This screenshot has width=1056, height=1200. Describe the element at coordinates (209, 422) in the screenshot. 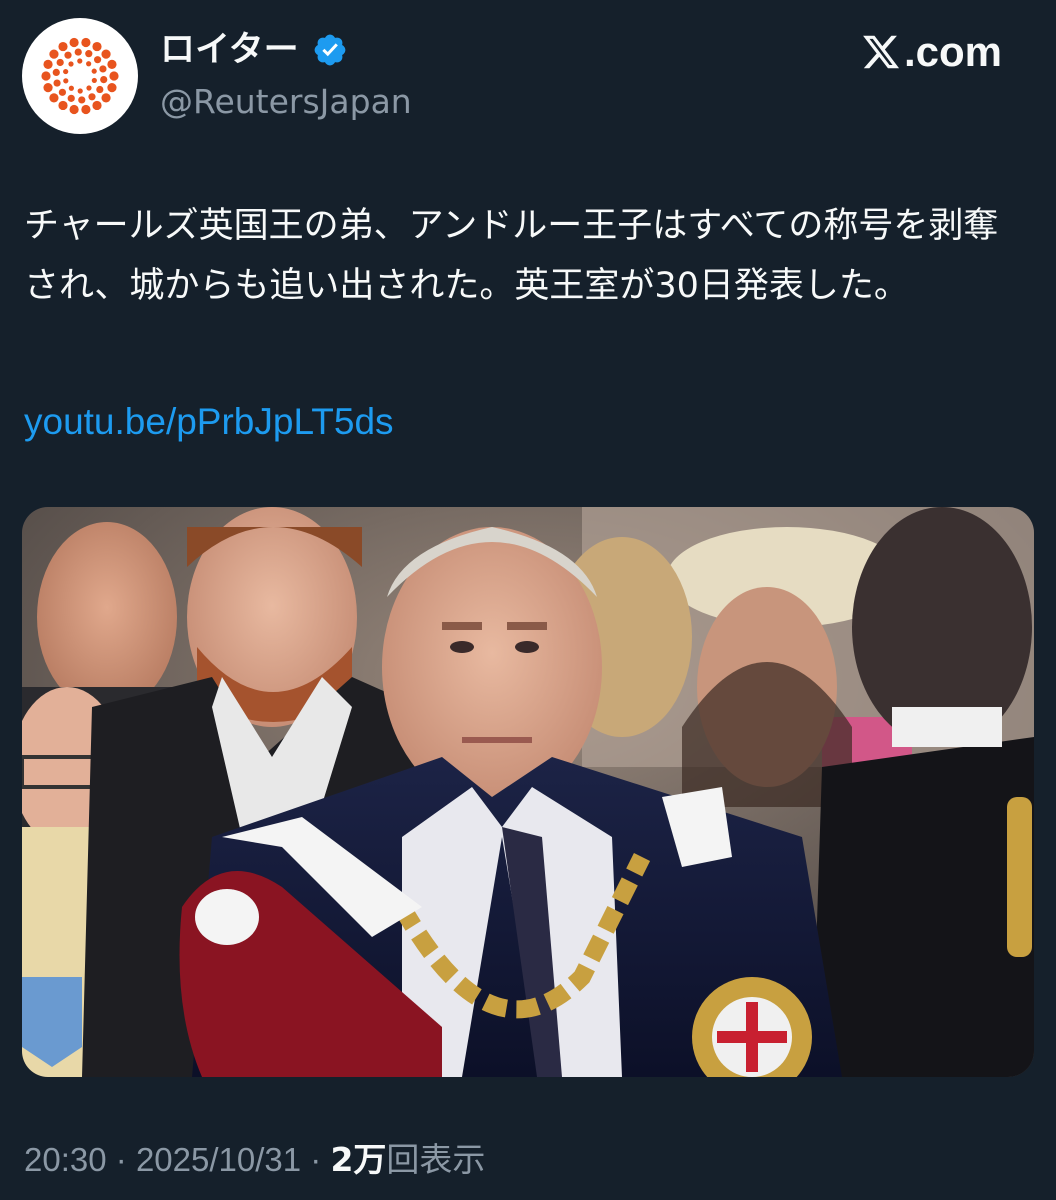

I see `tweet-link: youtu.be/pPrbJpLT5ds` at that location.